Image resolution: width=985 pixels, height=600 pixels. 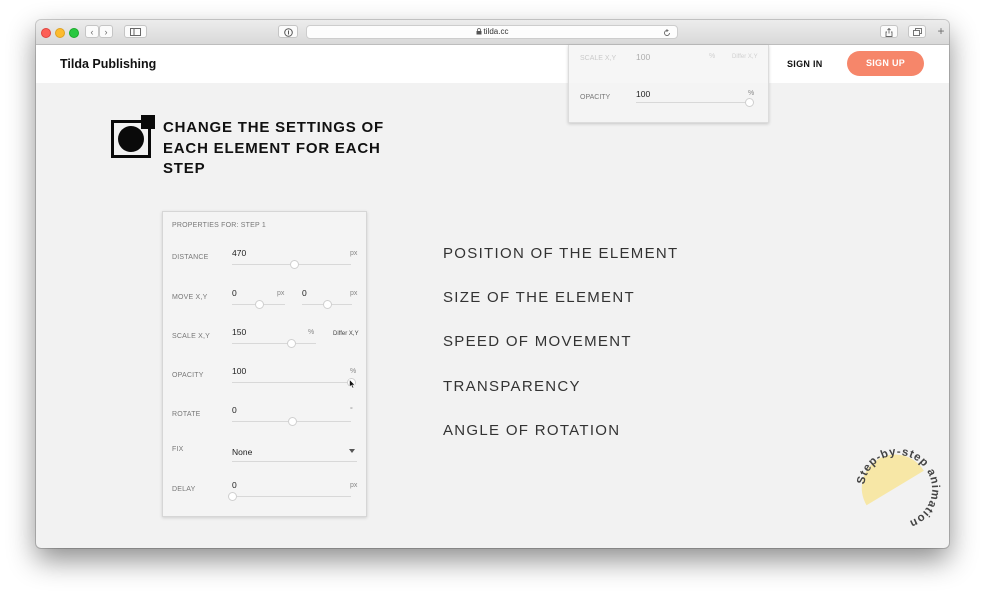 I want to click on new-tab-button: +, so click(x=941, y=31).